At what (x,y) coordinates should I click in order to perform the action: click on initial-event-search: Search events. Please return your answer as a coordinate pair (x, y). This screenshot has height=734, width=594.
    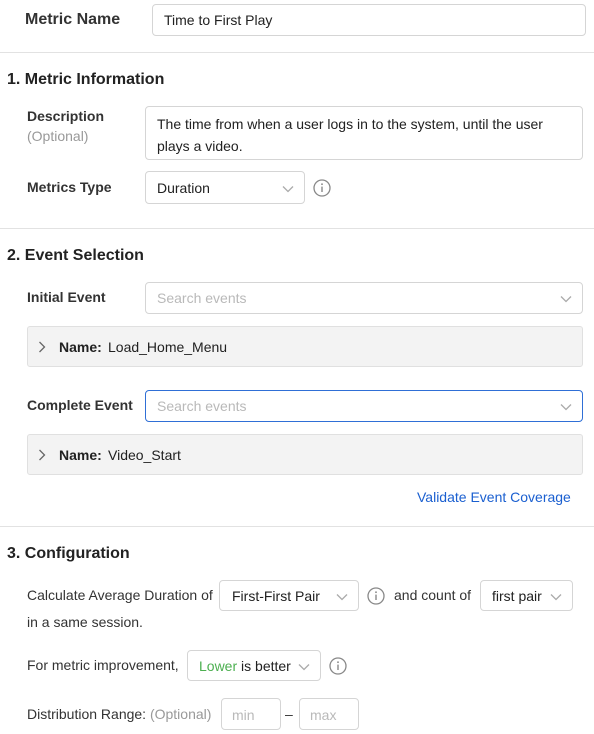
    Looking at the image, I should click on (364, 298).